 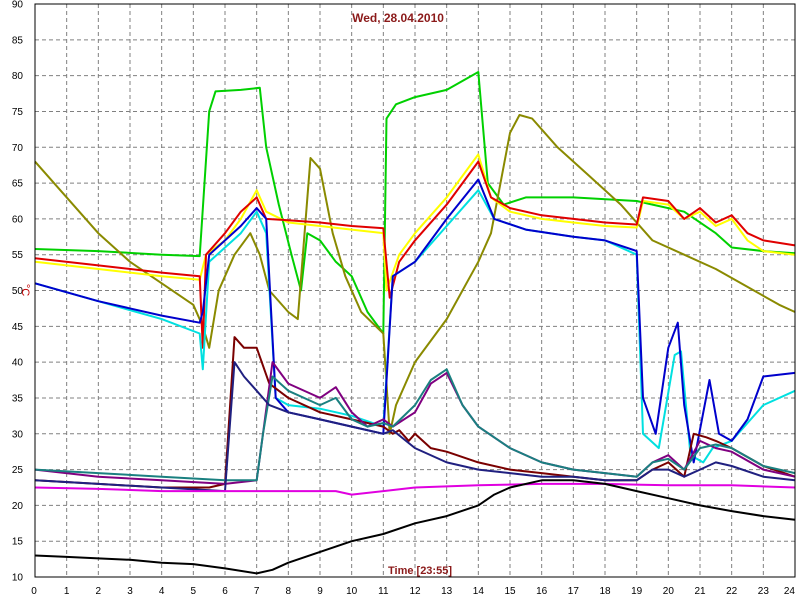 I want to click on x-tick-label: 14, so click(x=479, y=591).